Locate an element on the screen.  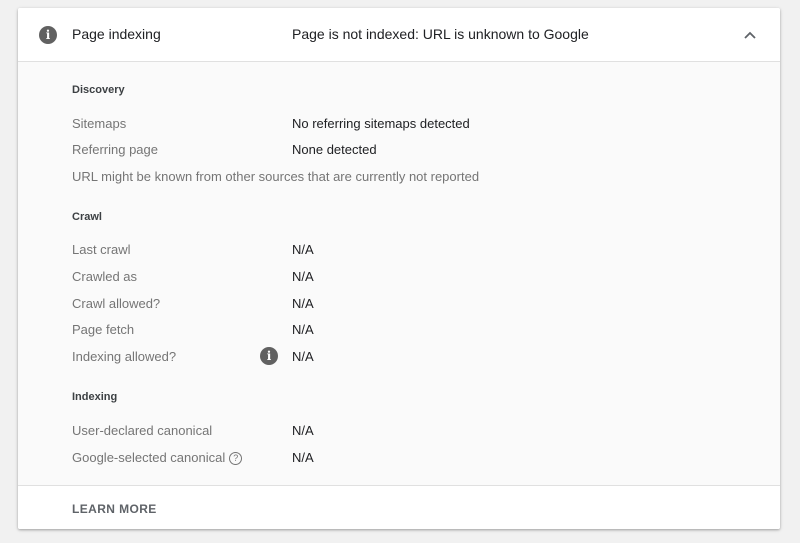
row-value-crawled-as: N/A is located at coordinates (303, 276).